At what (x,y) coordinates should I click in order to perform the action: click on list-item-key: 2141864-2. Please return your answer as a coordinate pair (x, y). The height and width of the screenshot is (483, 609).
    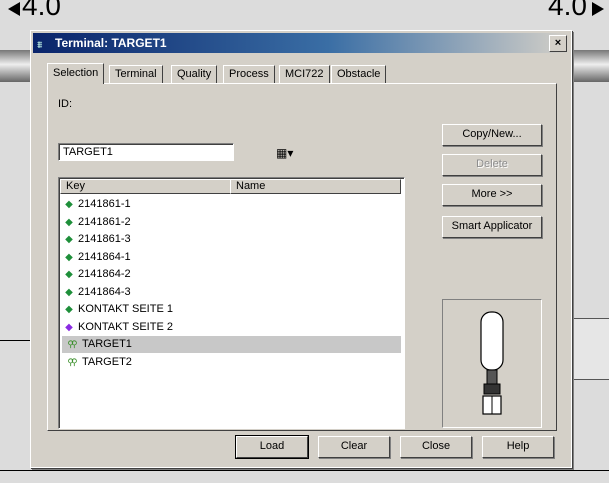
    Looking at the image, I should click on (104, 274).